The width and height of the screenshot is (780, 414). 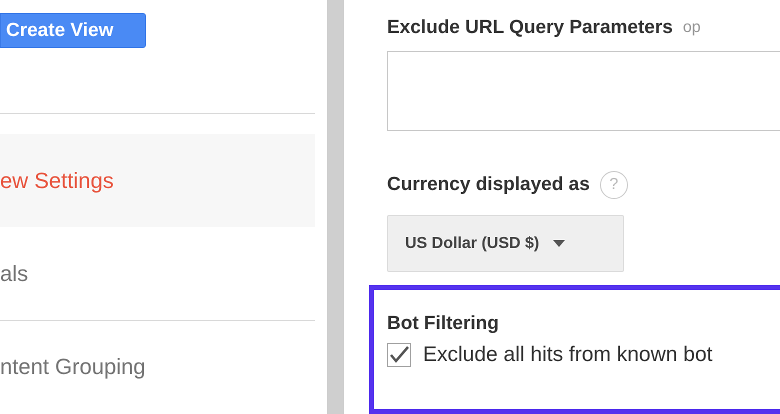 I want to click on currency-dropdown: US Dollar (USD $), so click(x=505, y=243).